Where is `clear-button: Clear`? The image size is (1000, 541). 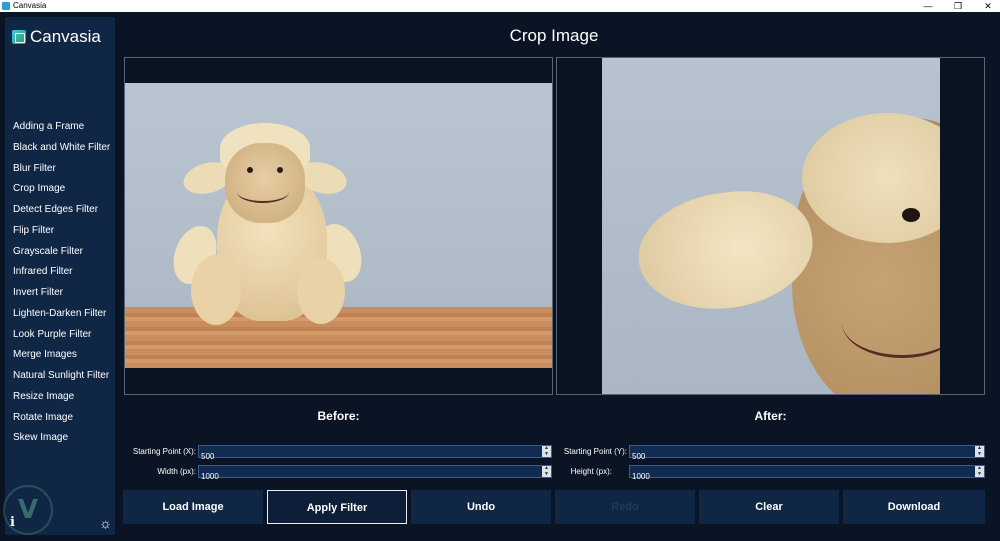
clear-button: Clear is located at coordinates (769, 507).